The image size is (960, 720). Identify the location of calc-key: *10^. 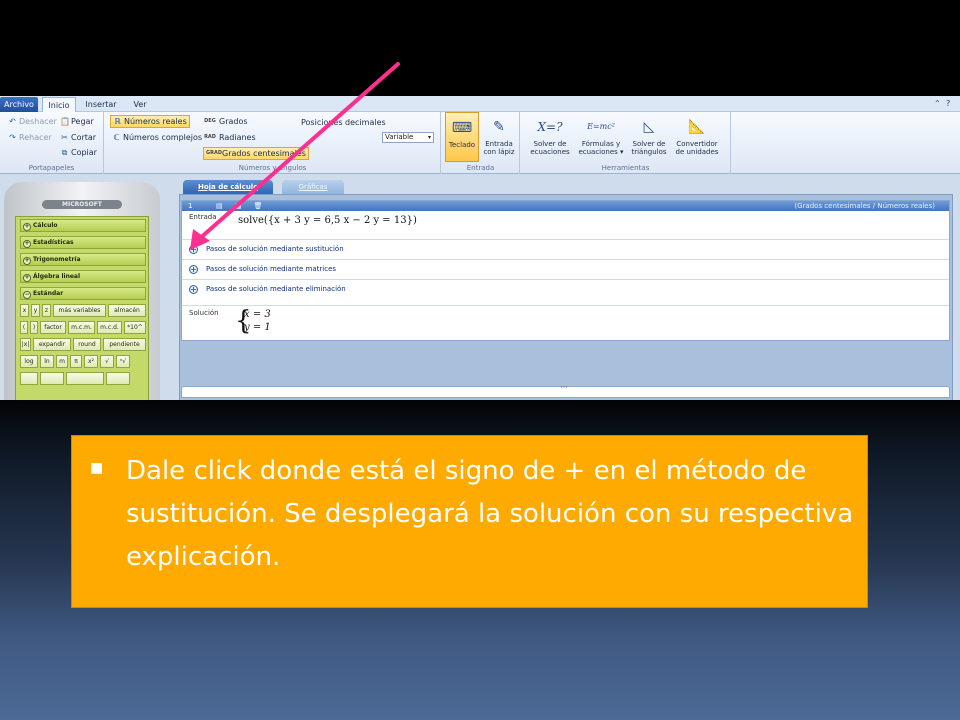
(135, 327).